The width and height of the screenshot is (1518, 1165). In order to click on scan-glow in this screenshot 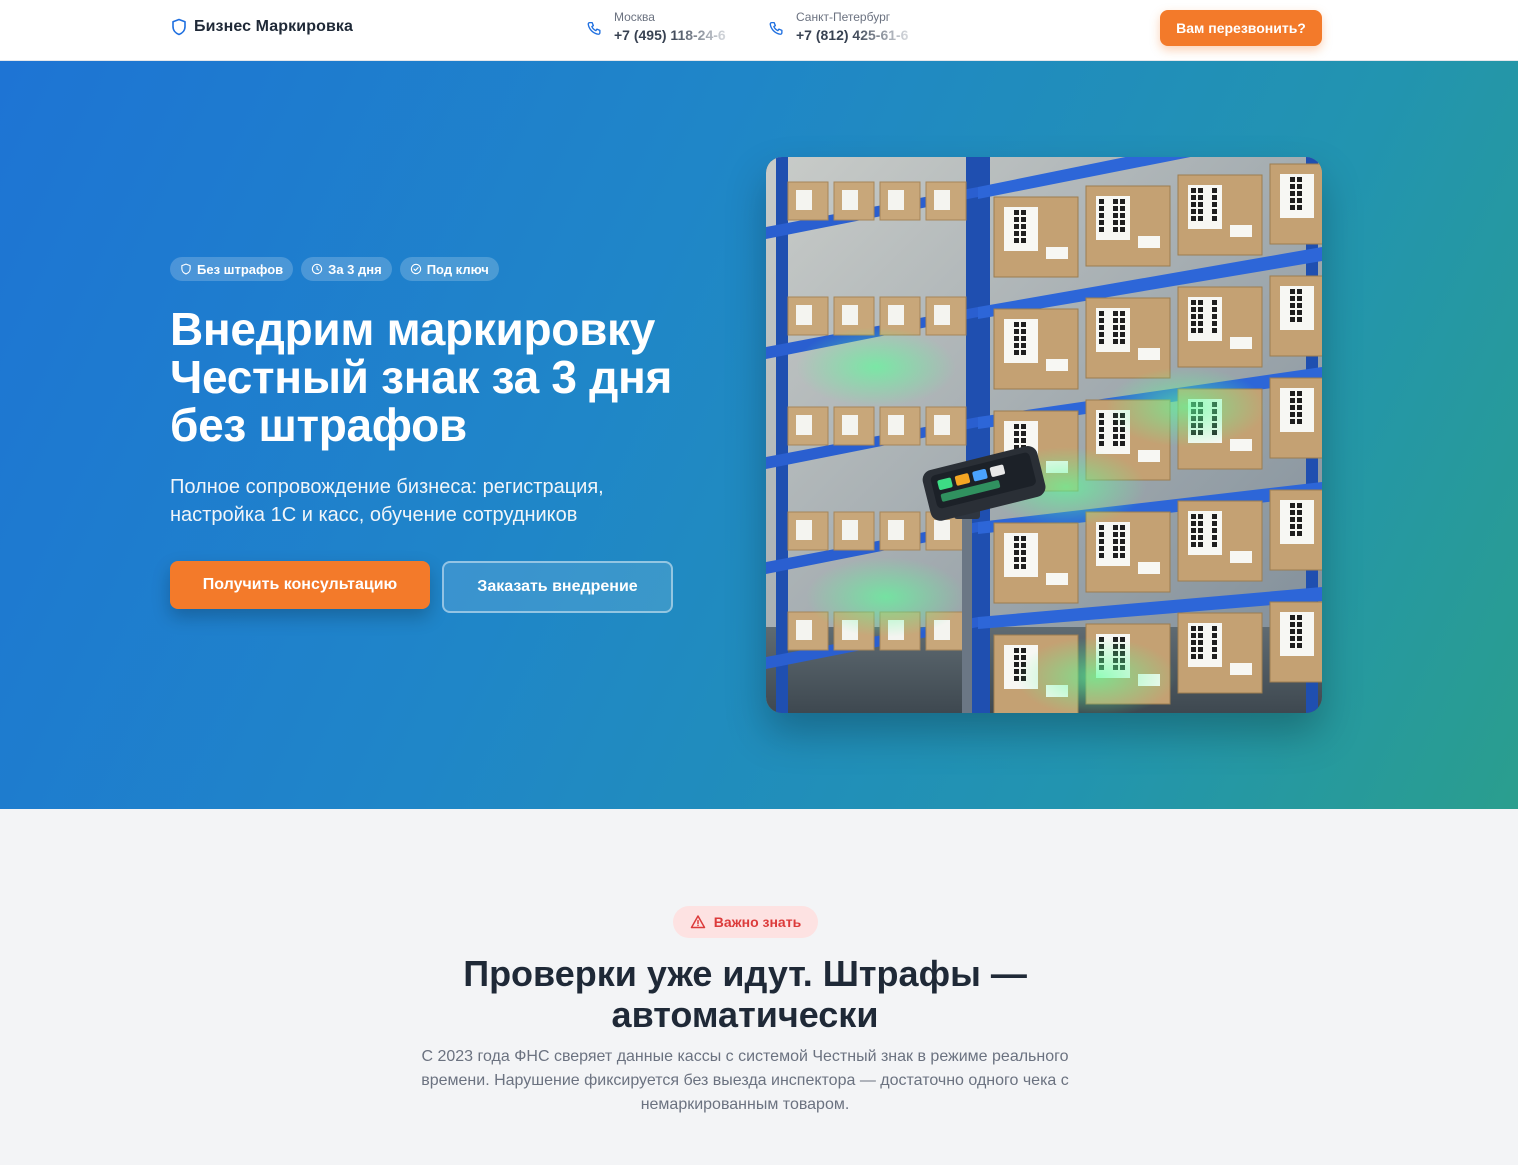, I will do `click(886, 597)`.